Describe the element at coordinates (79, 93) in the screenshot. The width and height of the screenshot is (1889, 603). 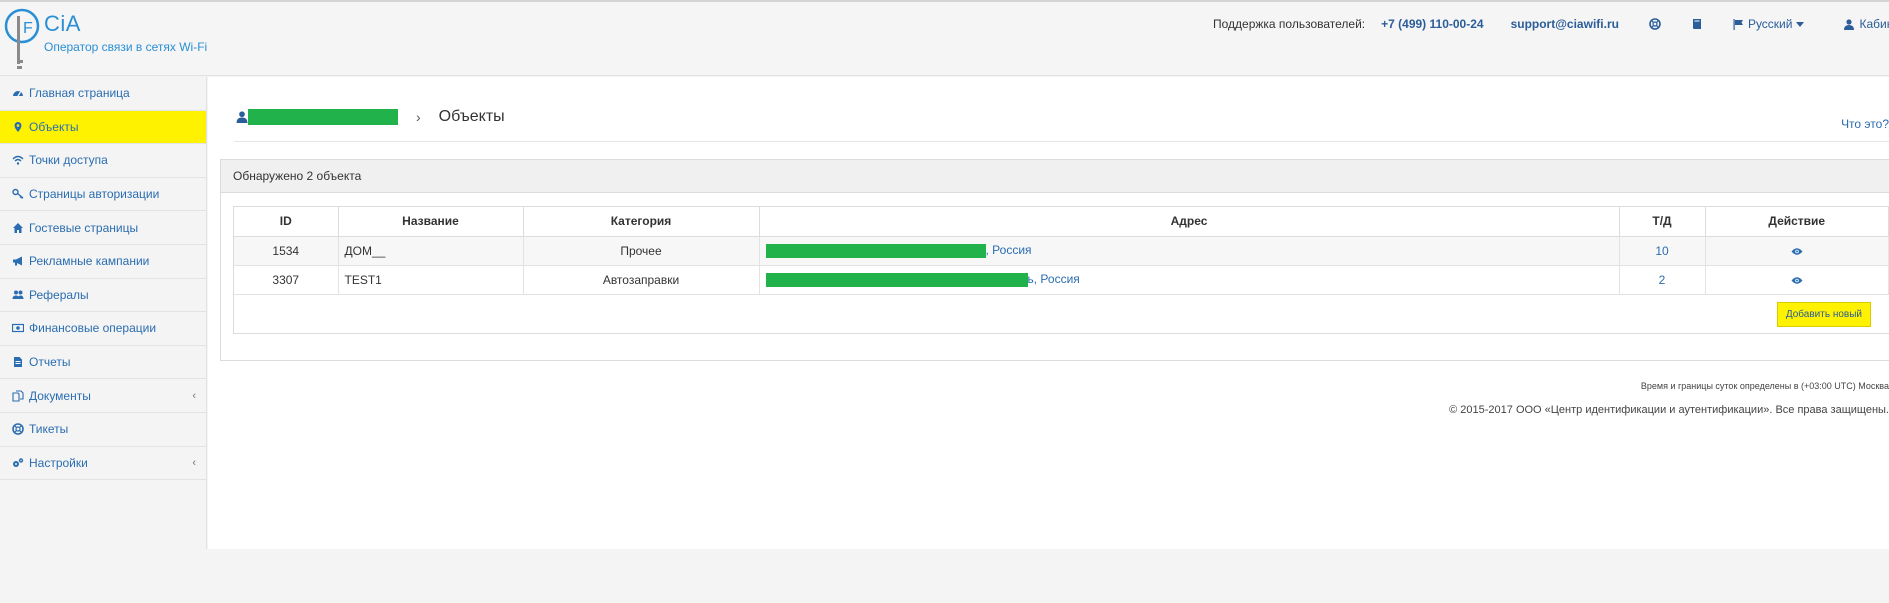
I see `sidebar-item-label: Главная страница` at that location.